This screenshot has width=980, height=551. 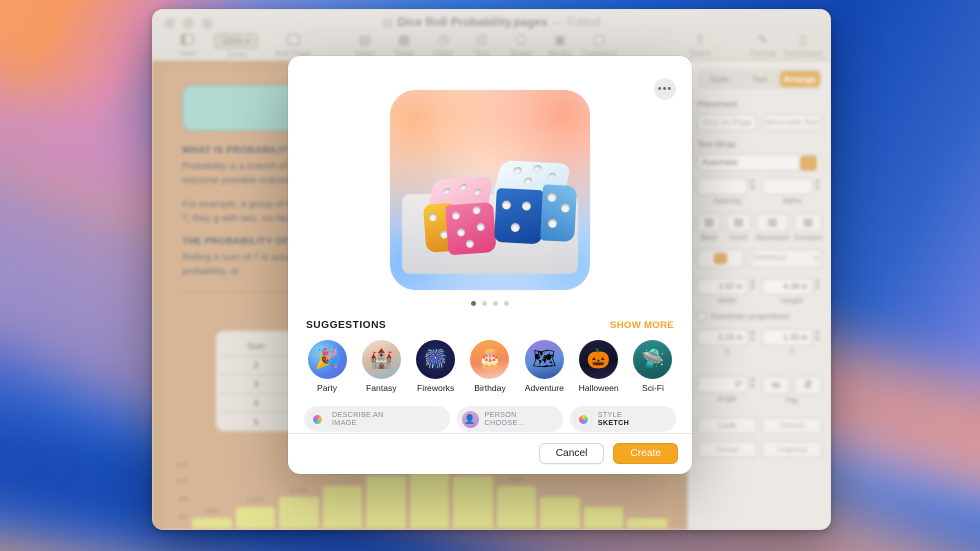 I want to click on show-more-button: SHOW MORE, so click(x=642, y=325).